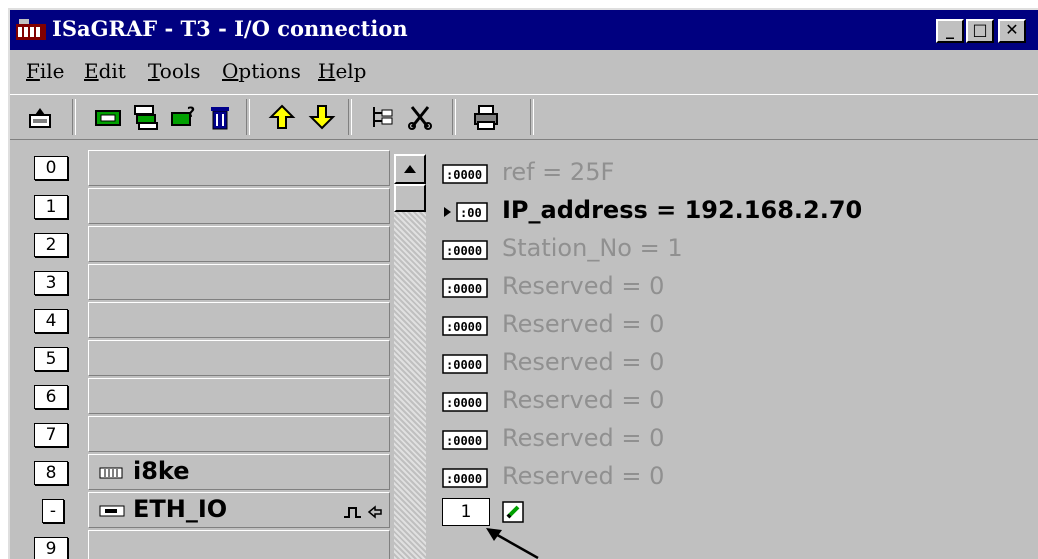 The height and width of the screenshot is (559, 1038). What do you see at coordinates (410, 198) in the screenshot?
I see `scroll-thumb` at bounding box center [410, 198].